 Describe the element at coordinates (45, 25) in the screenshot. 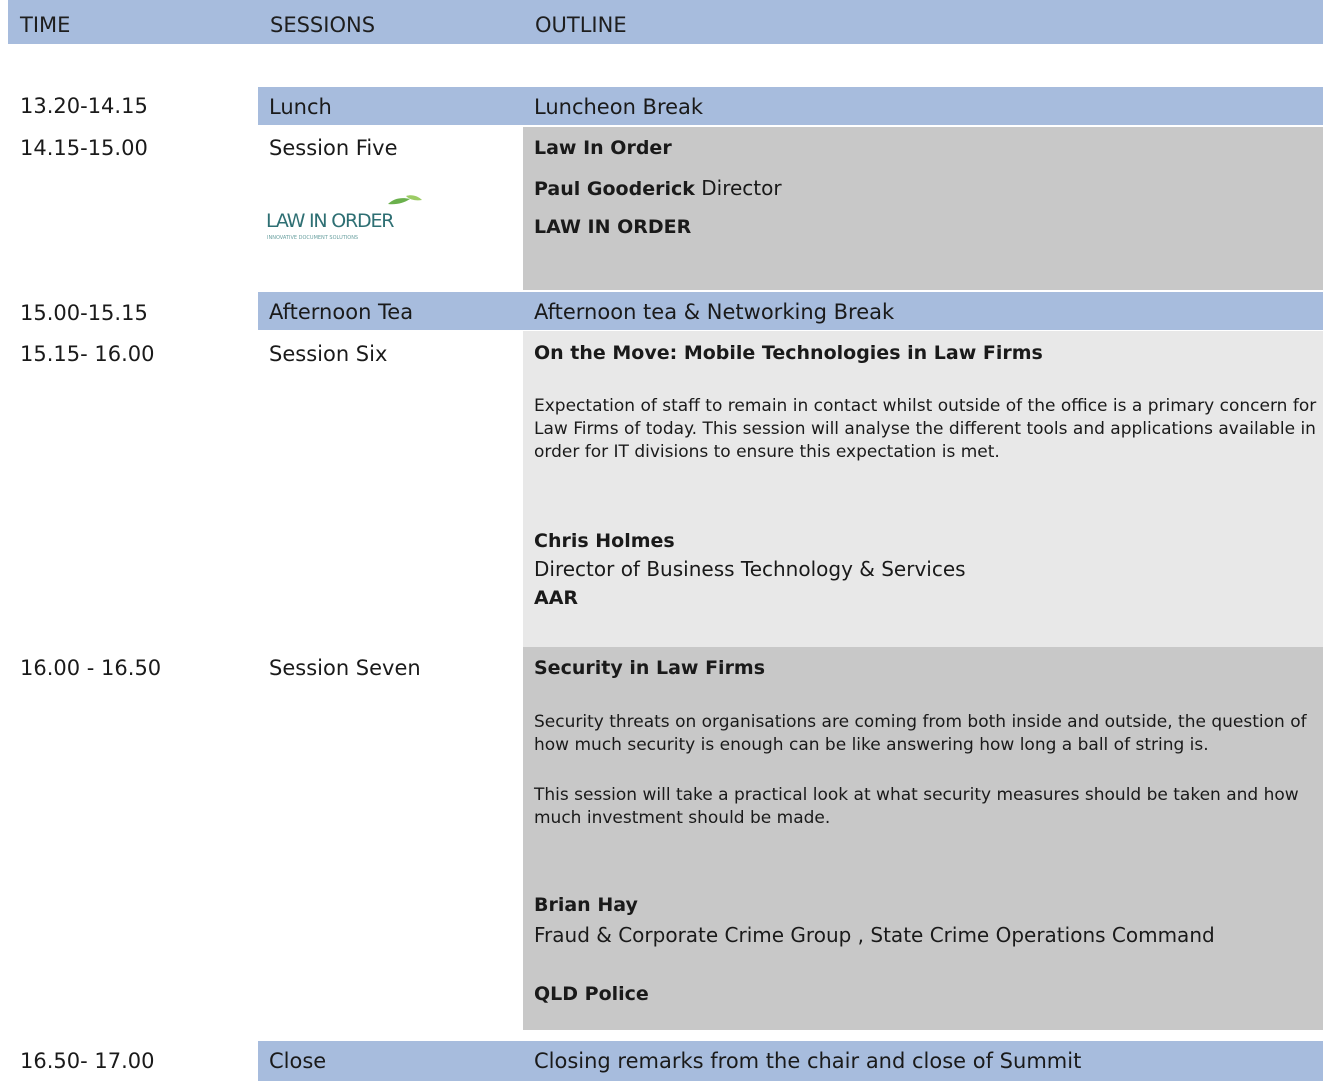

I see `header-time: TIME` at that location.